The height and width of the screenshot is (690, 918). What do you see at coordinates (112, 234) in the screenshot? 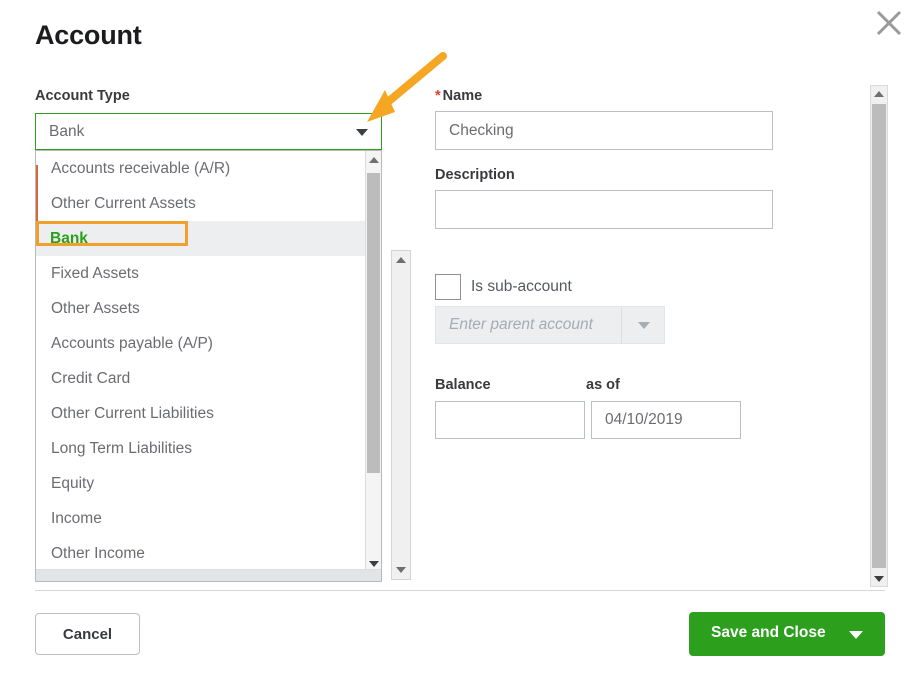
I see `list-item-label: Bank` at bounding box center [112, 234].